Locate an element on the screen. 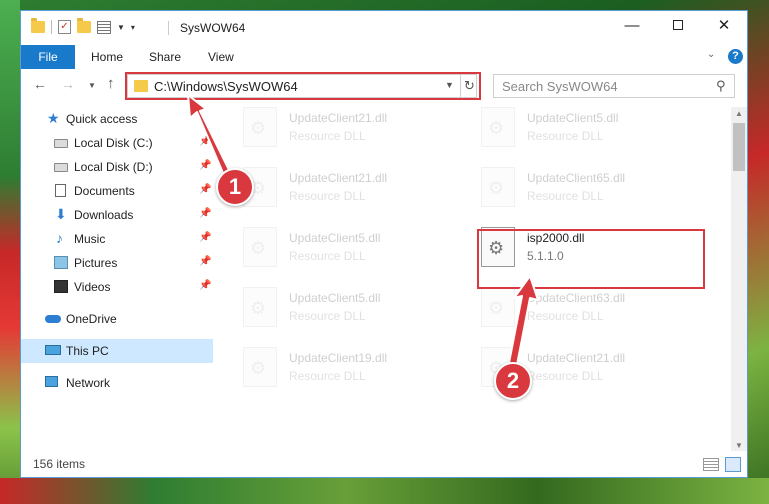 The width and height of the screenshot is (769, 504). arrow-to-address-bar is located at coordinates (210, 137).